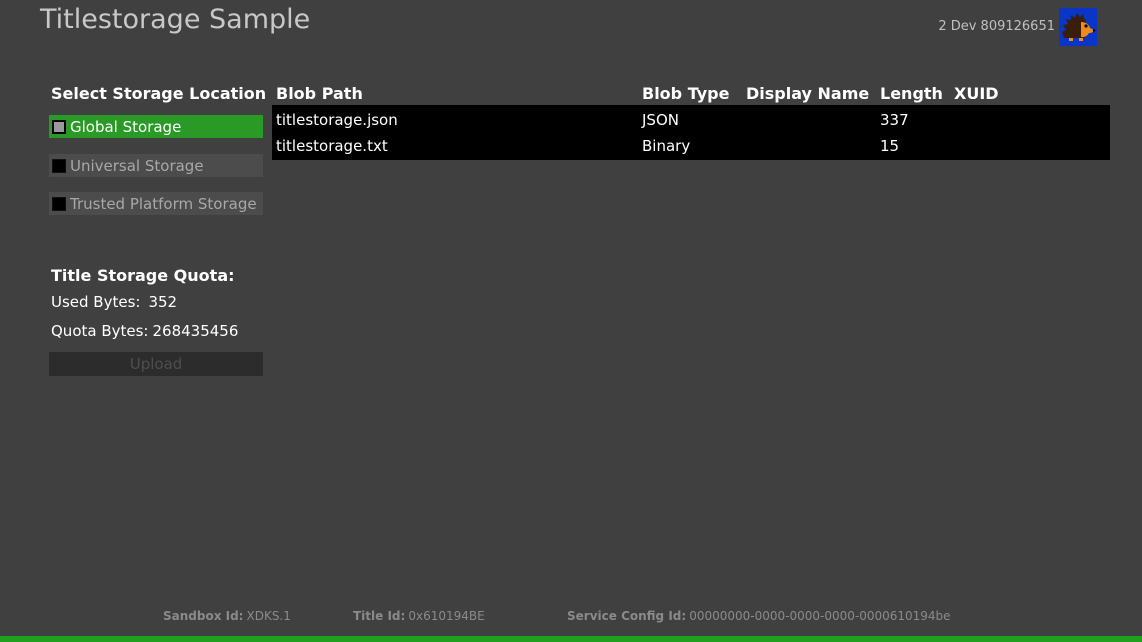  I want to click on used-bytes-line: Used Bytes: 352, so click(114, 302).